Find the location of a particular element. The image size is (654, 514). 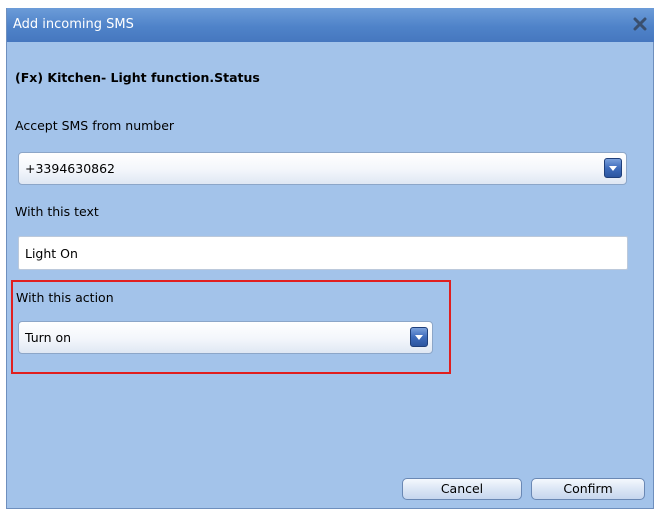

cancel-button: Cancel is located at coordinates (462, 489).